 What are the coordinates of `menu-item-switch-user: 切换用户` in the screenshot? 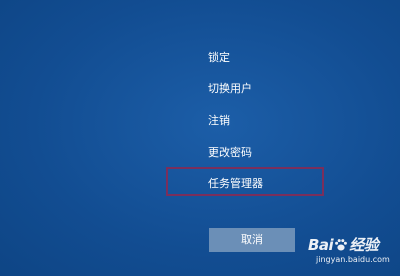 It's located at (230, 89).